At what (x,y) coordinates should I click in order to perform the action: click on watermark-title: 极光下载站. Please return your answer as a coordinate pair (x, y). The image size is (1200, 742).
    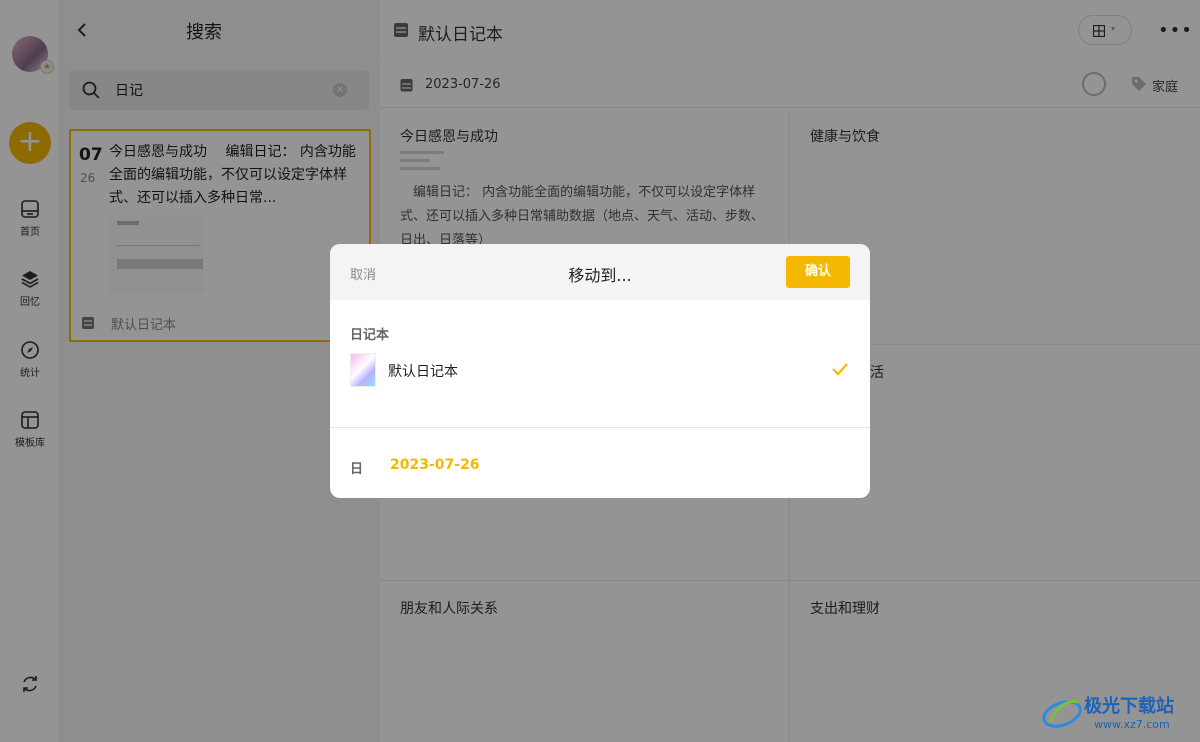
    Looking at the image, I should click on (1129, 706).